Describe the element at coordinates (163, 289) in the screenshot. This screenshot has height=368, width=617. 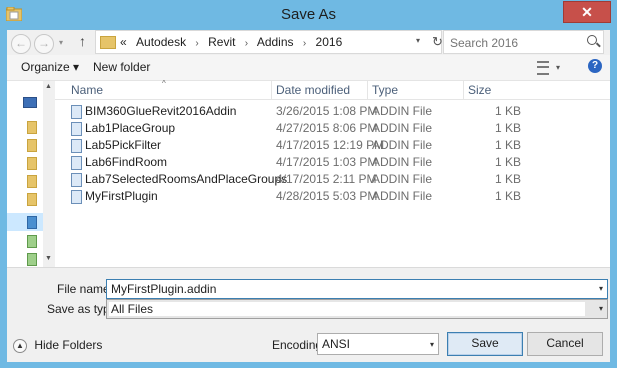
I see `file-name-value: MyFirstPlugin.addin` at that location.